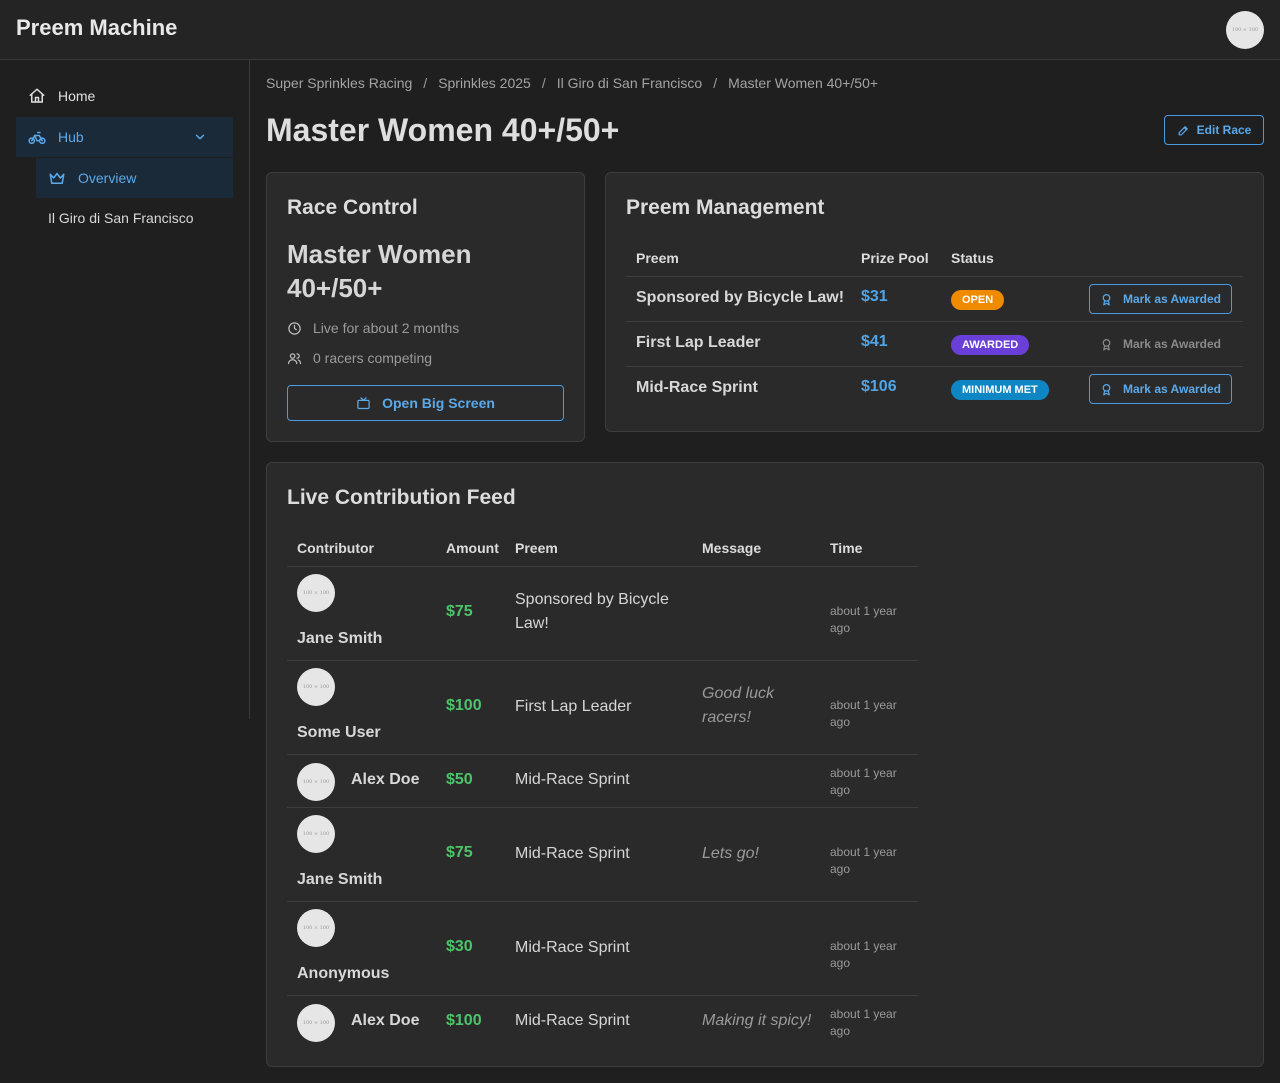  What do you see at coordinates (725, 207) in the screenshot?
I see `preem-management-title: Preem Management` at bounding box center [725, 207].